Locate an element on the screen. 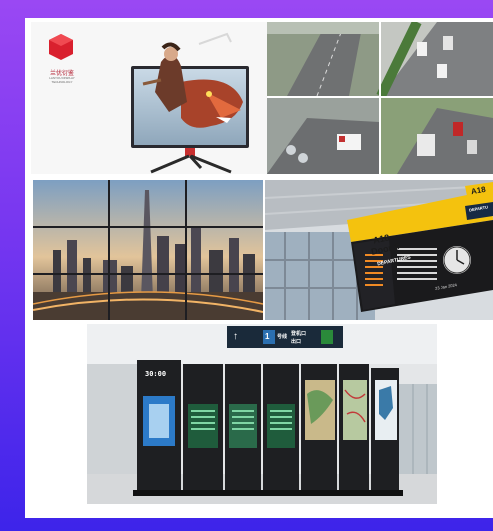  traffic-cameras-image is located at coordinates (380, 98).